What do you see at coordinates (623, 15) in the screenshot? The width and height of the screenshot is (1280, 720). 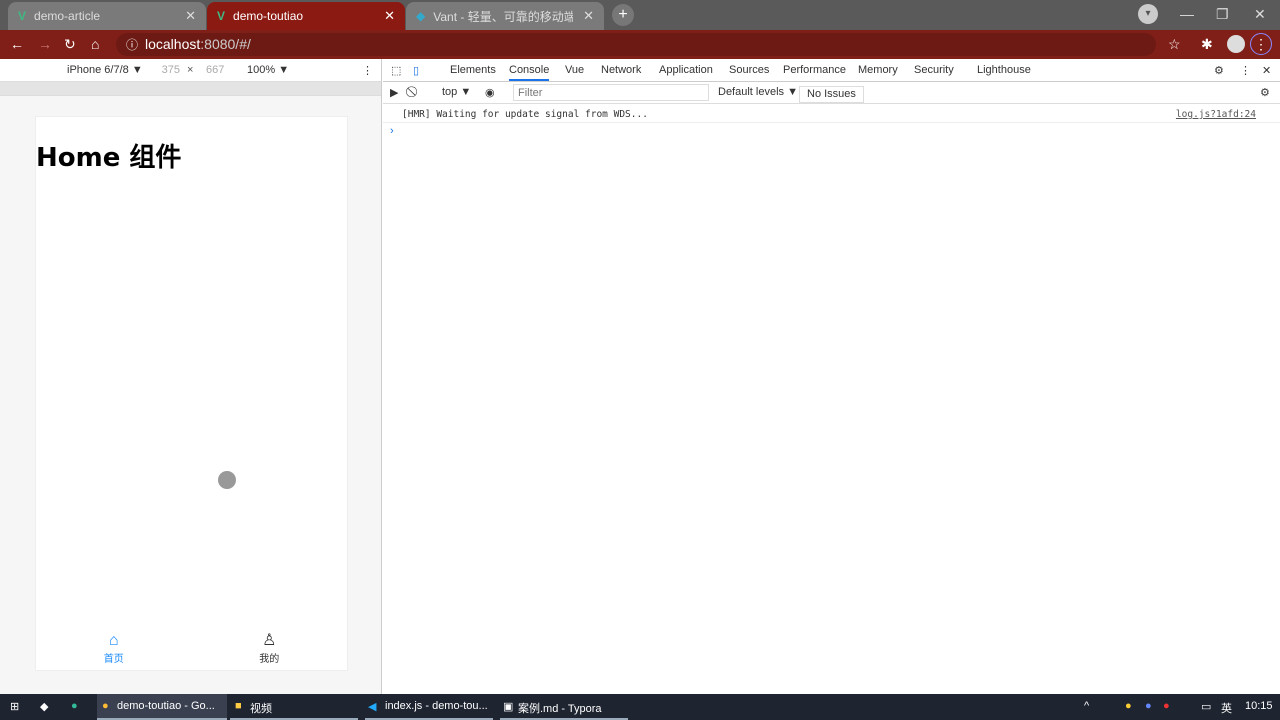 I see `new-tab-button: +` at bounding box center [623, 15].